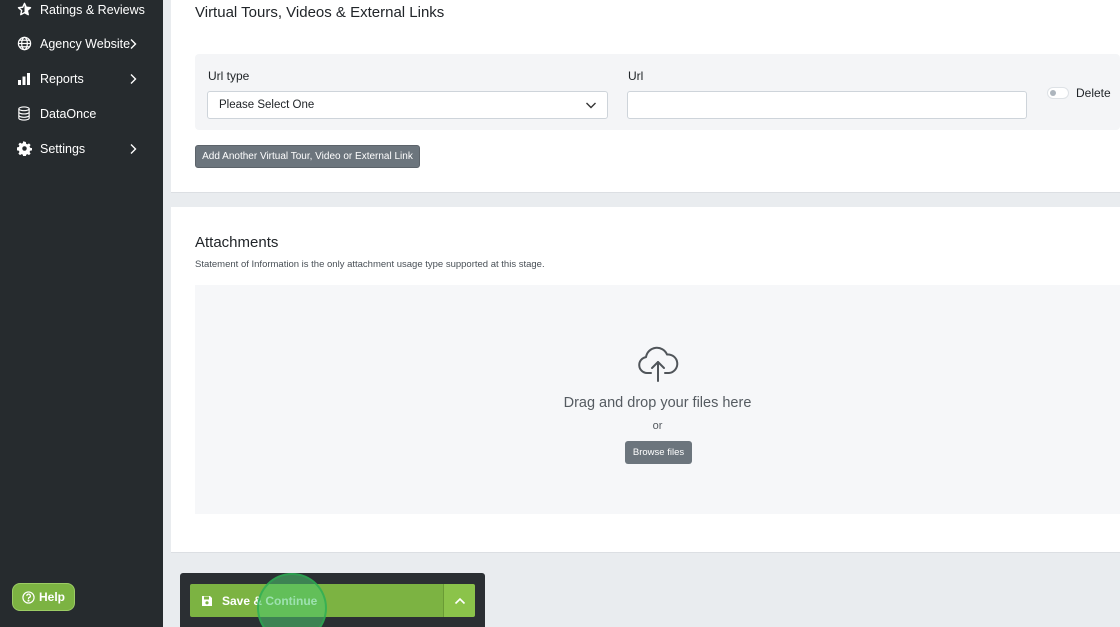 This screenshot has height=627, width=1120. What do you see at coordinates (658, 452) in the screenshot?
I see `browse-files-button: Browse files` at bounding box center [658, 452].